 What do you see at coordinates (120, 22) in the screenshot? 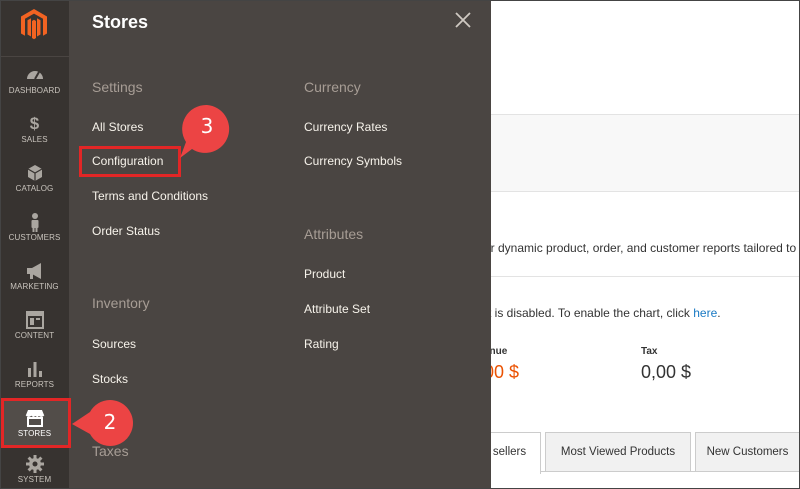
I see `flyout-title: Stores` at bounding box center [120, 22].